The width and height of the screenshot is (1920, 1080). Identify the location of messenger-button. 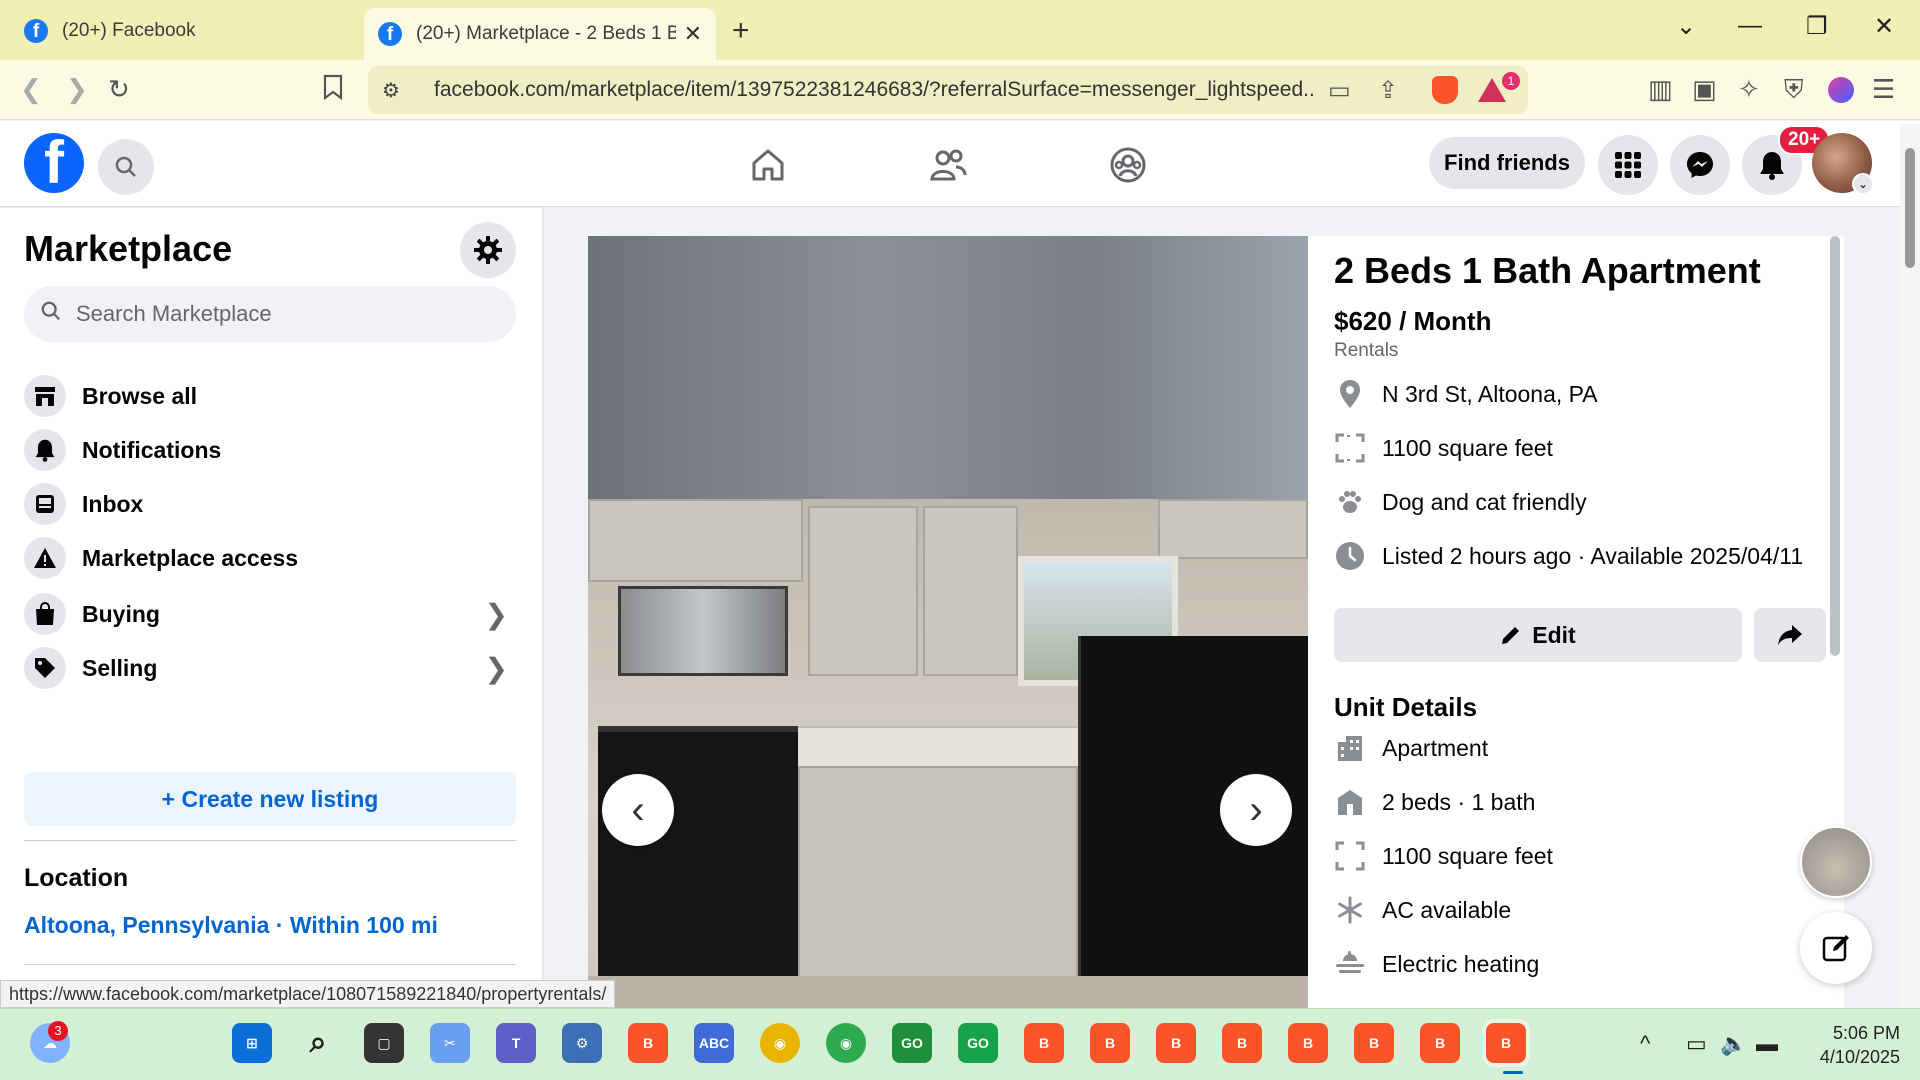
(1700, 165).